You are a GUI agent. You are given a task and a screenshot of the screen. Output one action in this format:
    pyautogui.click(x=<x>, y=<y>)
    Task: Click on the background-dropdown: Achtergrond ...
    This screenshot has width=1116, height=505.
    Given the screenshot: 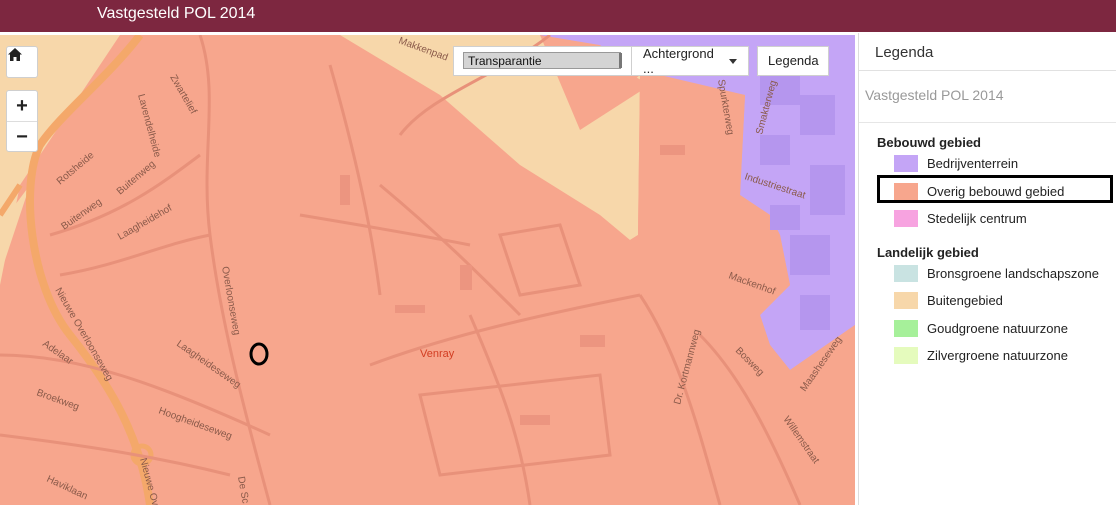 What is the action you would take?
    pyautogui.click(x=690, y=61)
    